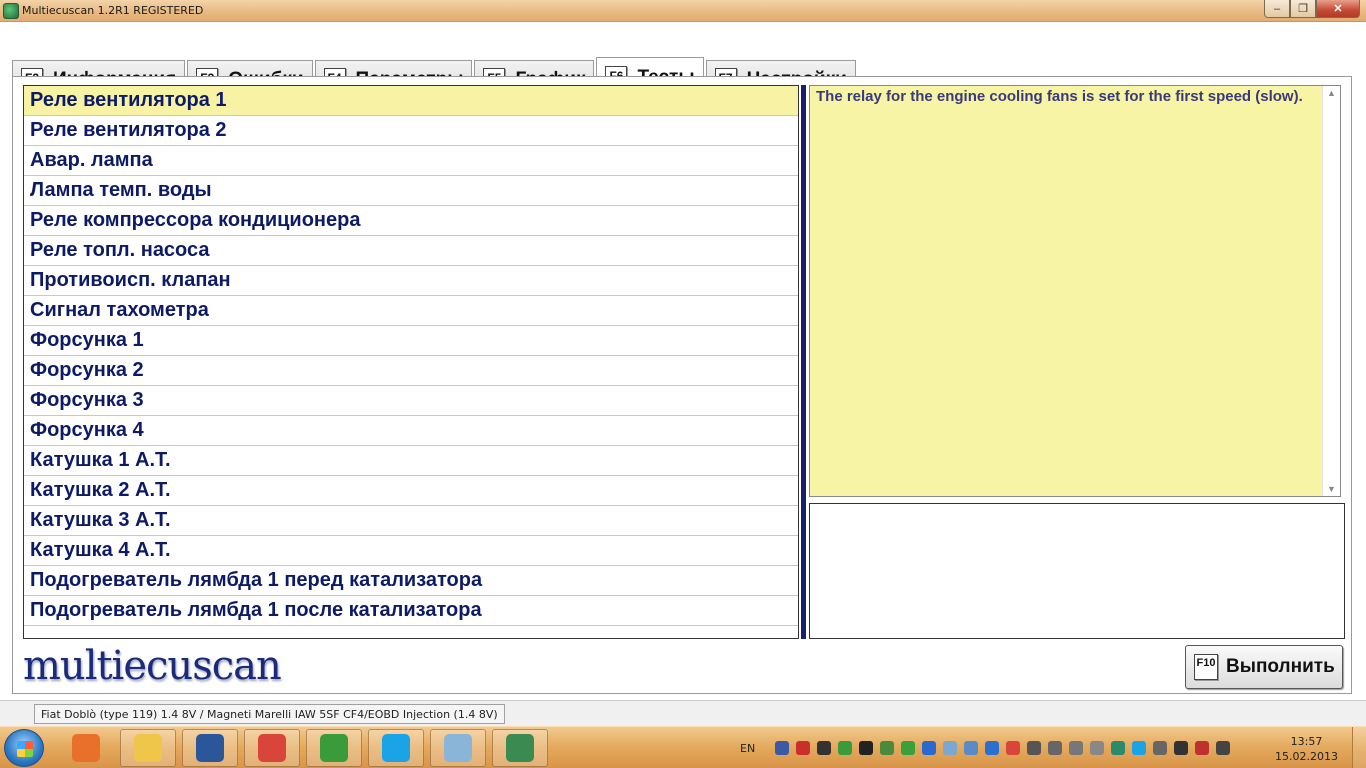 The height and width of the screenshot is (768, 1366). What do you see at coordinates (803, 748) in the screenshot?
I see `pdf-icon` at bounding box center [803, 748].